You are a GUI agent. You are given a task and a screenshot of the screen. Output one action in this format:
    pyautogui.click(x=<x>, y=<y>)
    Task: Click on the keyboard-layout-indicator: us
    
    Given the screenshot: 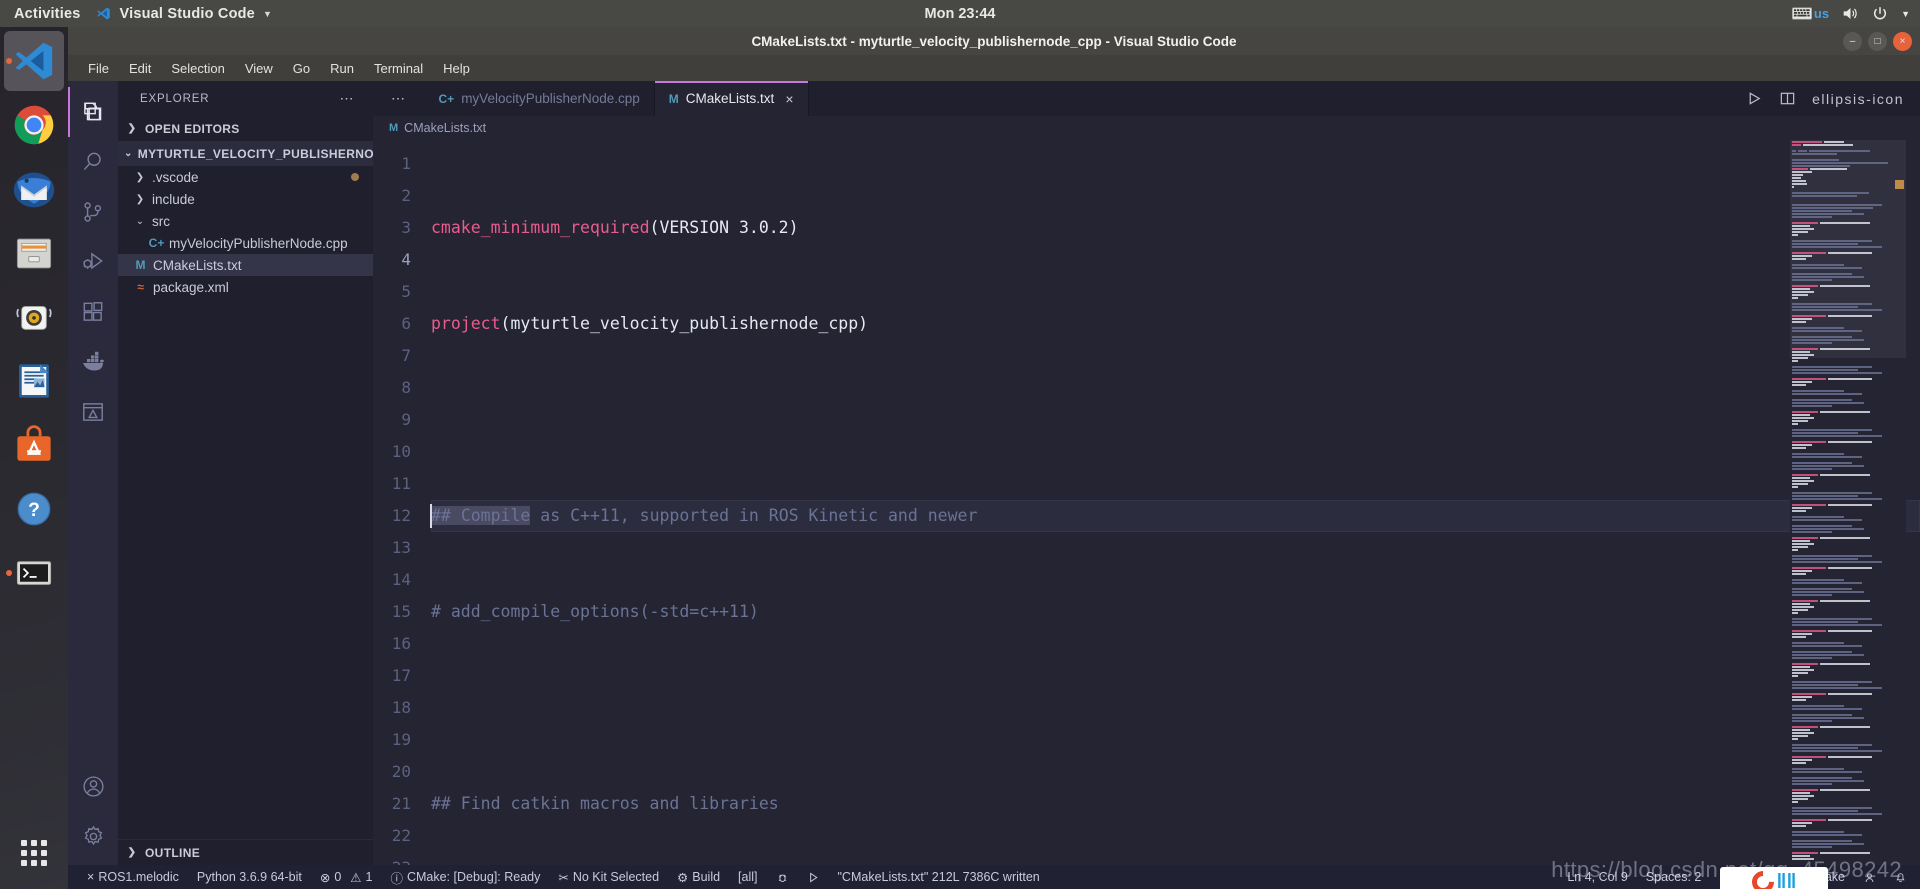 What is the action you would take?
    pyautogui.click(x=1810, y=13)
    